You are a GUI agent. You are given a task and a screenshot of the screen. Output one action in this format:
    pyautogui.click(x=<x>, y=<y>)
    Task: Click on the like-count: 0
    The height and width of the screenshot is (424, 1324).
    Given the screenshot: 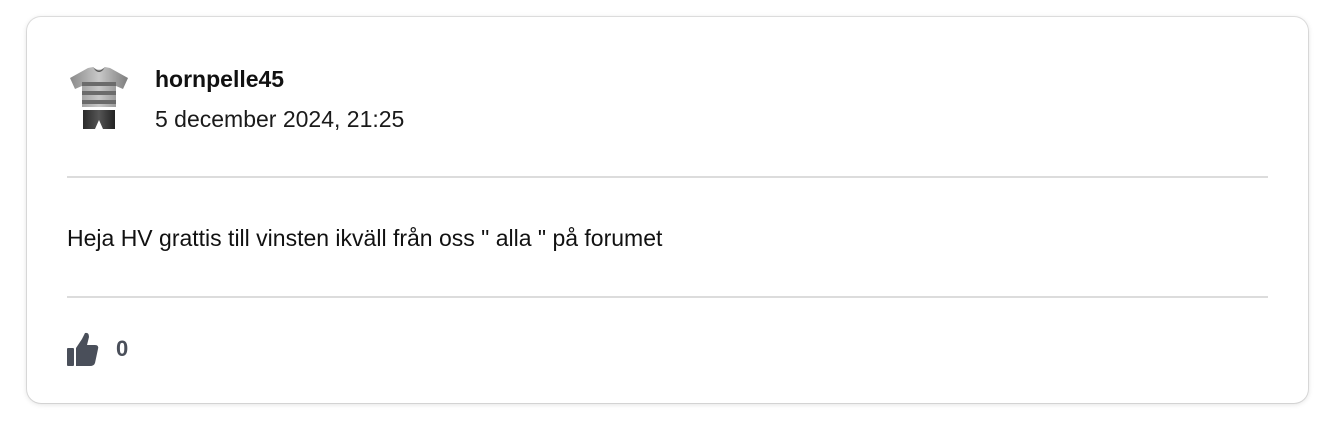 What is the action you would take?
    pyautogui.click(x=122, y=348)
    